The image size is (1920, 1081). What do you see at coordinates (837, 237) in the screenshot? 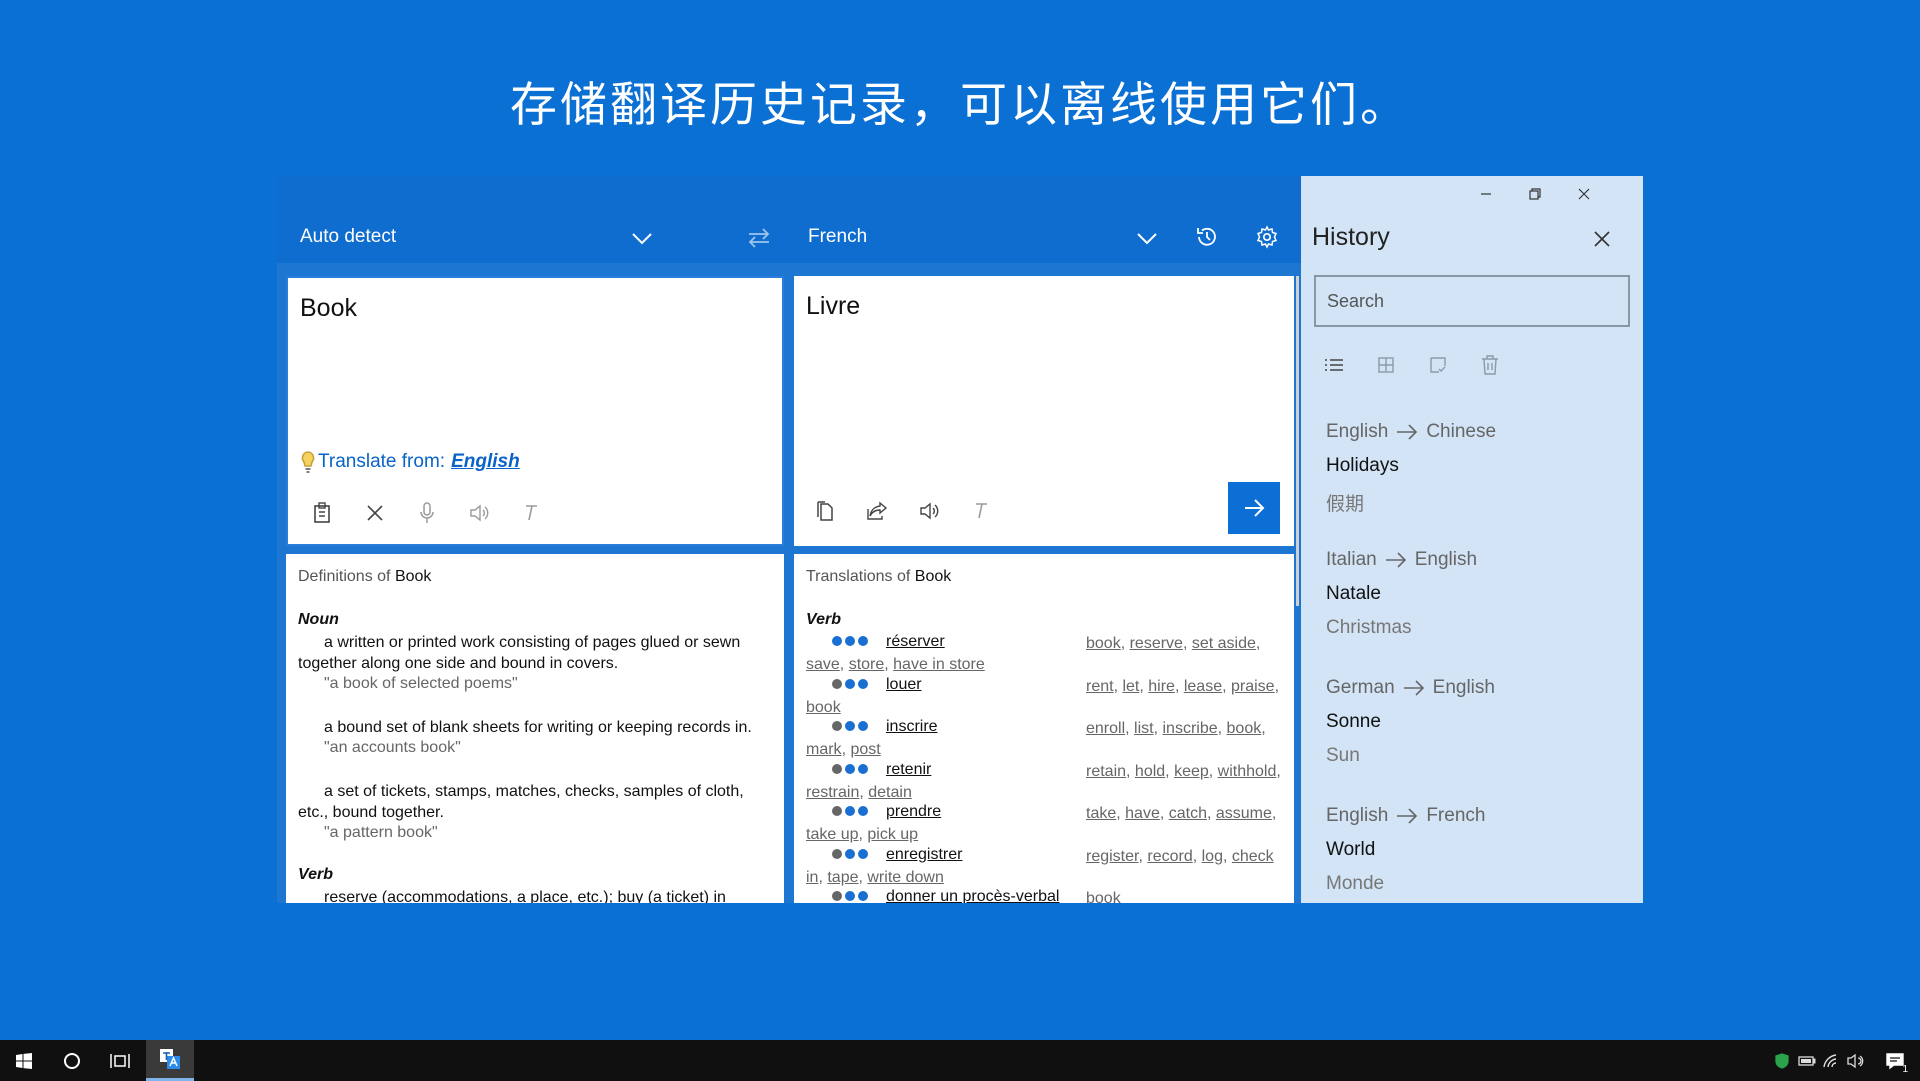
I see `target-language-select: French` at bounding box center [837, 237].